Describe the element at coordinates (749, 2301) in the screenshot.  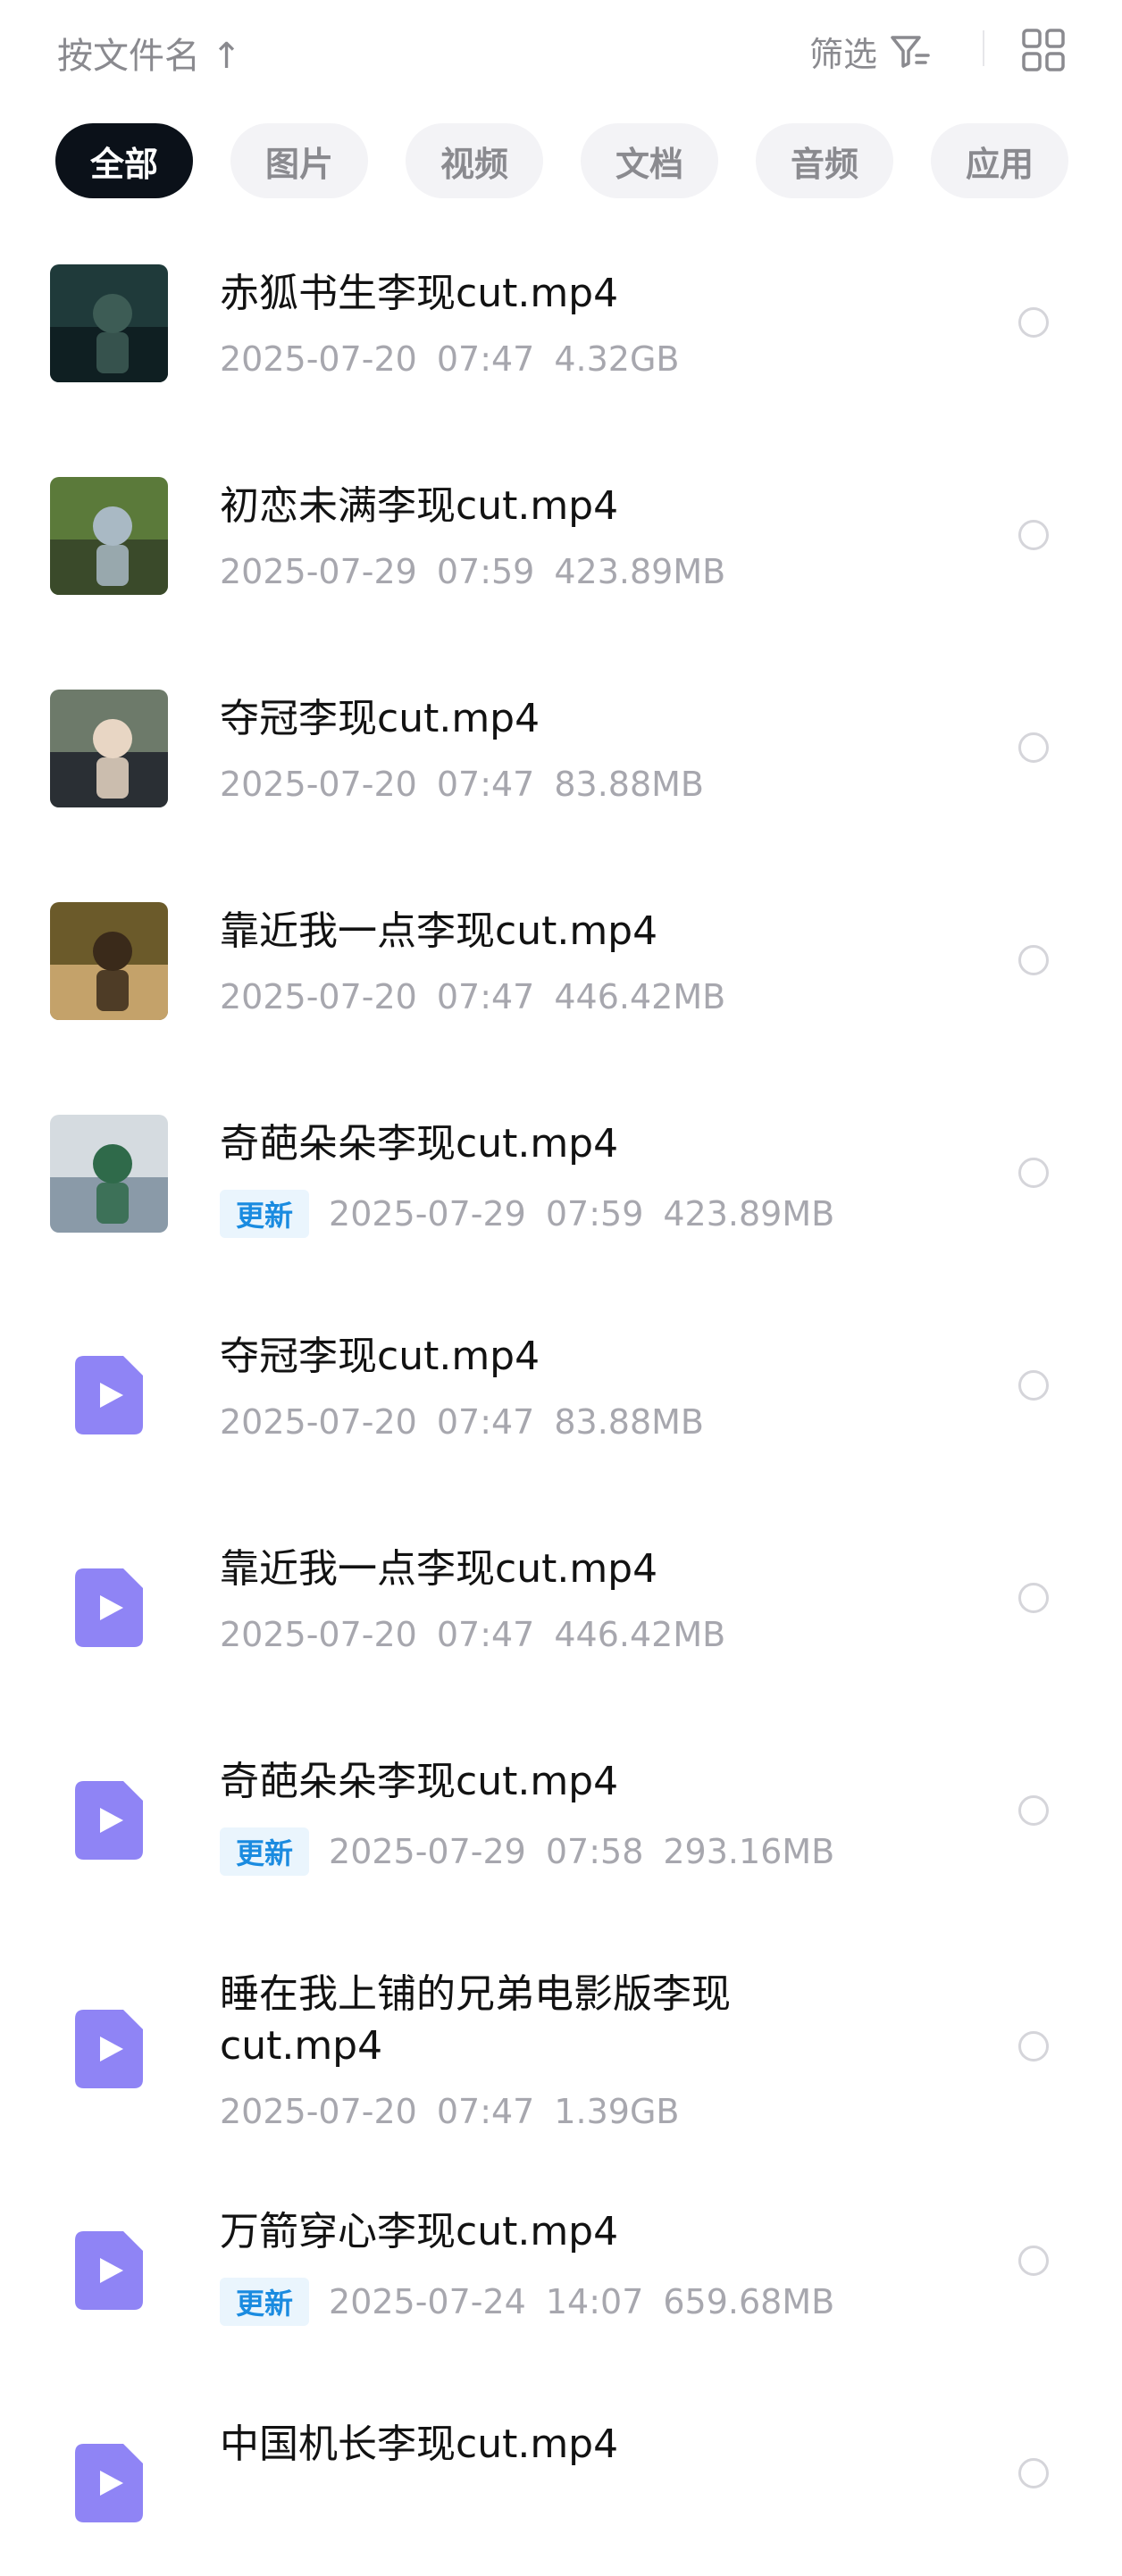
I see `file-size: 659.68MB` at that location.